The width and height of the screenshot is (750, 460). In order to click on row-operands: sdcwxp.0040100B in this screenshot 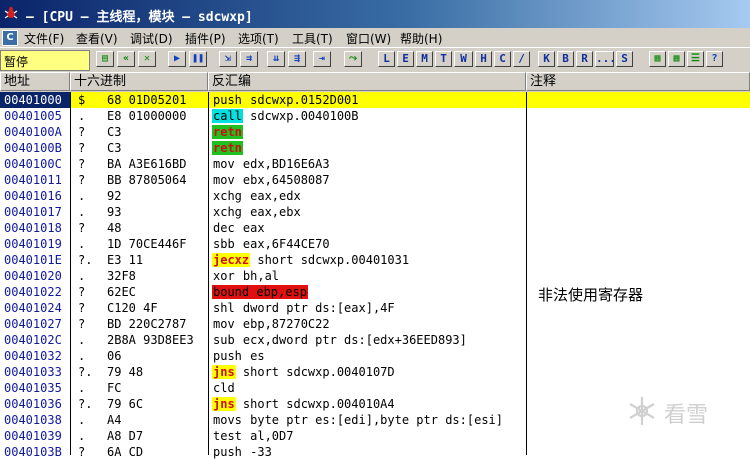, I will do `click(300, 116)`.